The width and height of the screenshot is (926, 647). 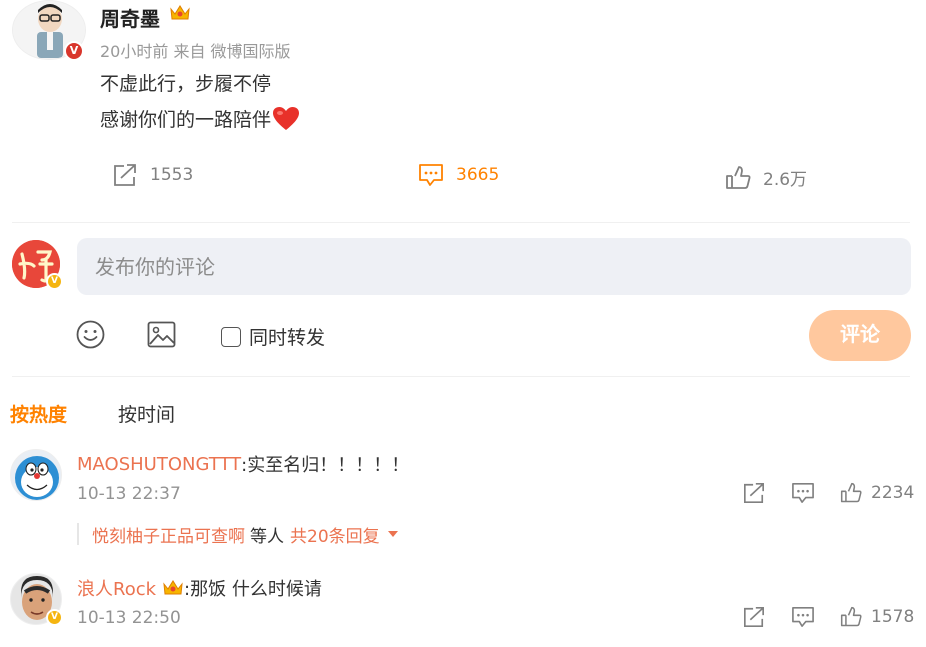 I want to click on repost-count: 1553, so click(x=172, y=175).